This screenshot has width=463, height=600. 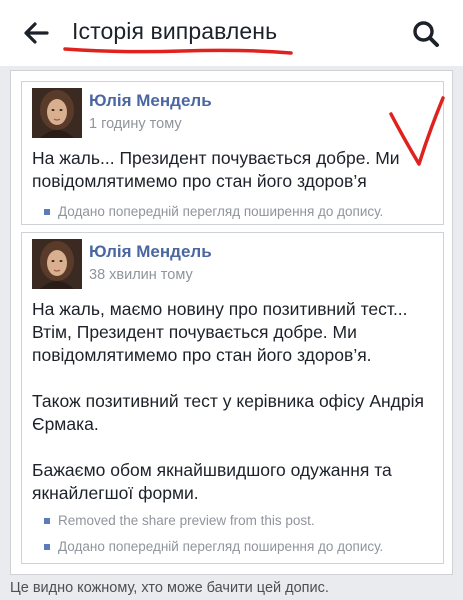 I want to click on back-button, so click(x=36, y=33).